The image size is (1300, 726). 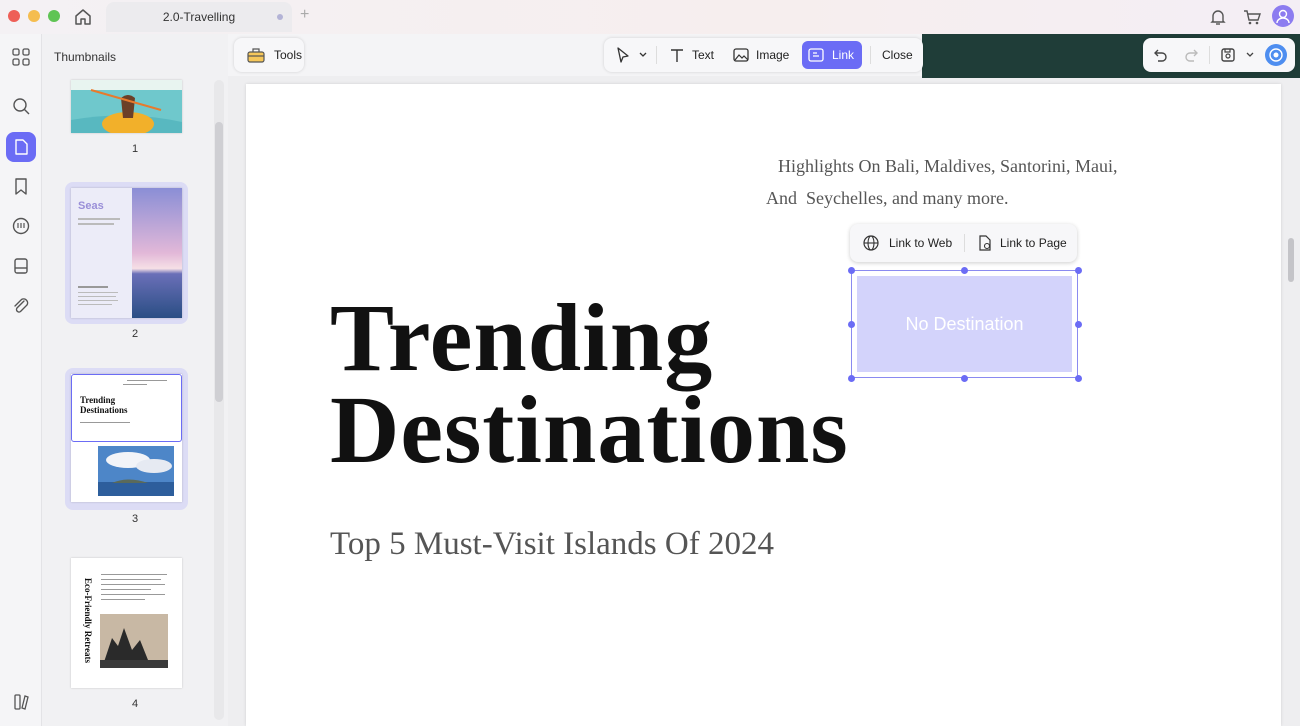 What do you see at coordinates (650, 17) in the screenshot?
I see `title-bar: 2.0-Travelling +` at bounding box center [650, 17].